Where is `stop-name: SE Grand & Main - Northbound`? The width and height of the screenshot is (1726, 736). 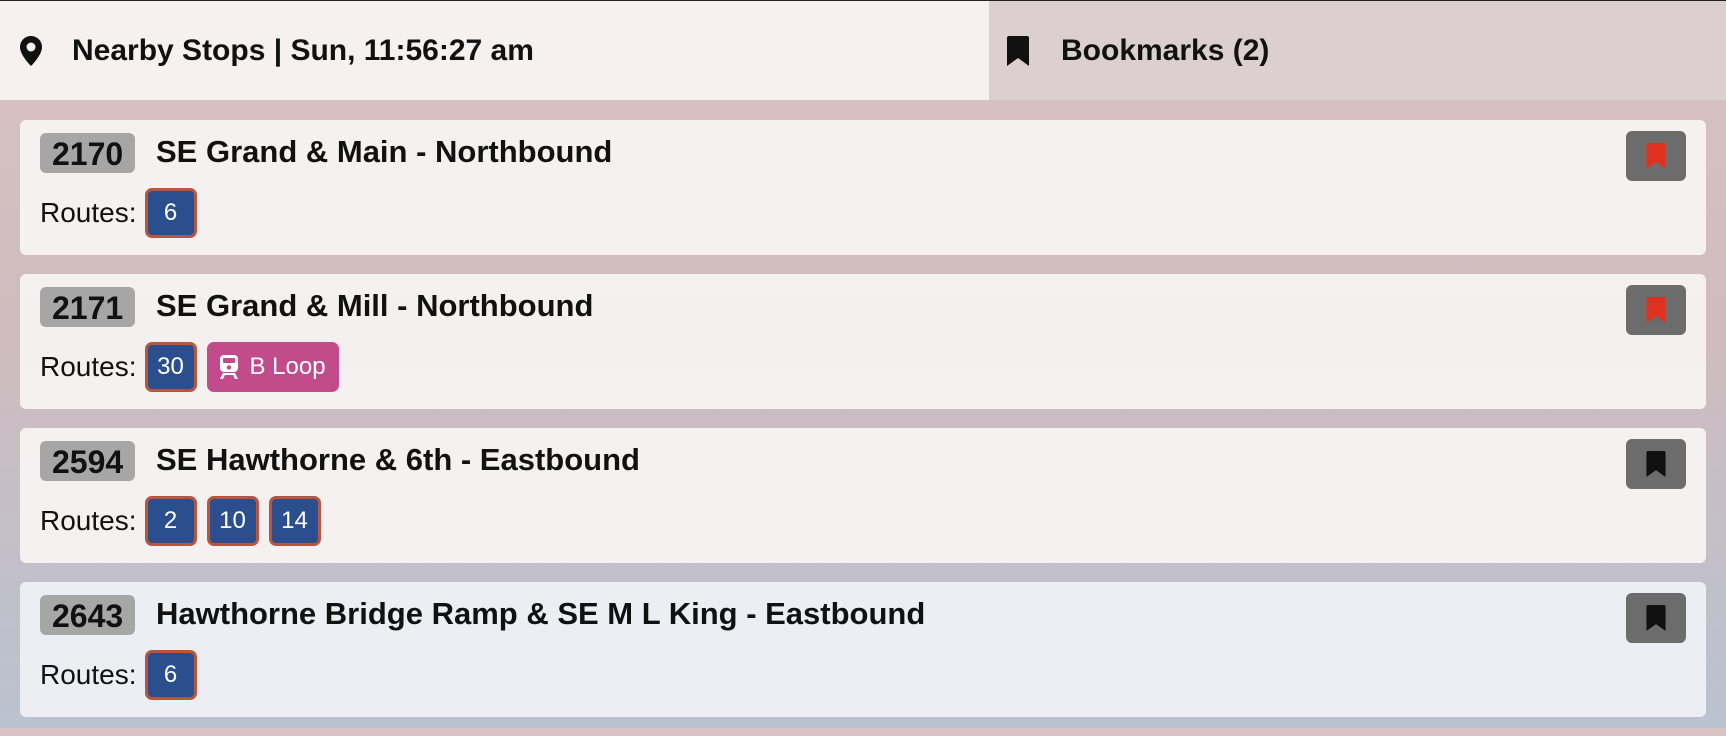 stop-name: SE Grand & Main - Northbound is located at coordinates (384, 151).